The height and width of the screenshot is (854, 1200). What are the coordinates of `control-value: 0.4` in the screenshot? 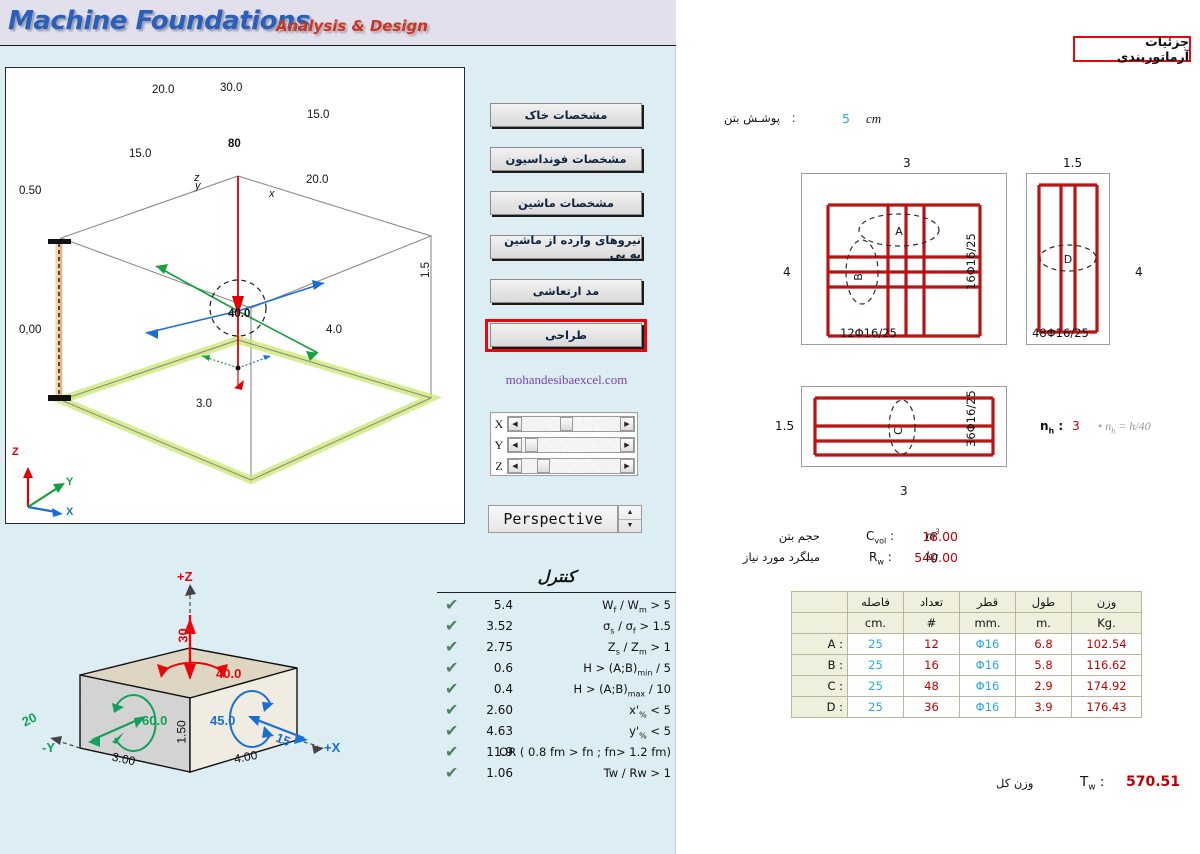 It's located at (503, 689).